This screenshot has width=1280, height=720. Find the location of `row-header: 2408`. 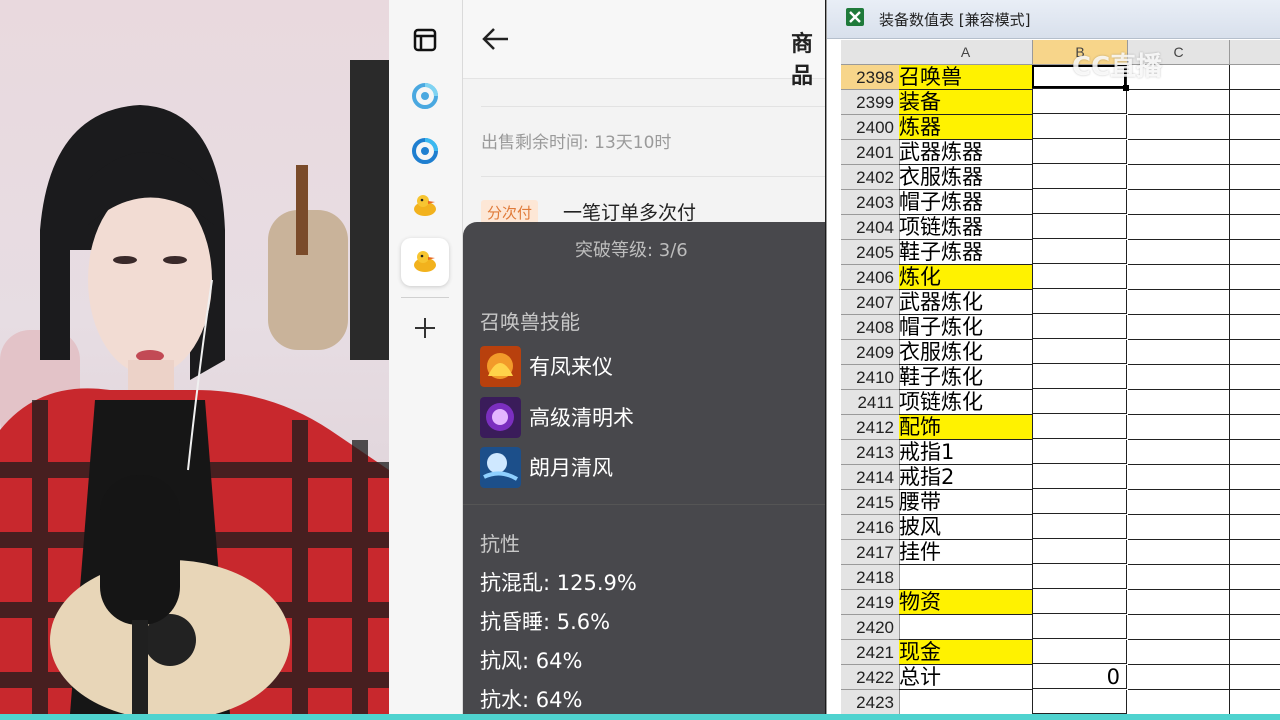

row-header: 2408 is located at coordinates (870, 327).